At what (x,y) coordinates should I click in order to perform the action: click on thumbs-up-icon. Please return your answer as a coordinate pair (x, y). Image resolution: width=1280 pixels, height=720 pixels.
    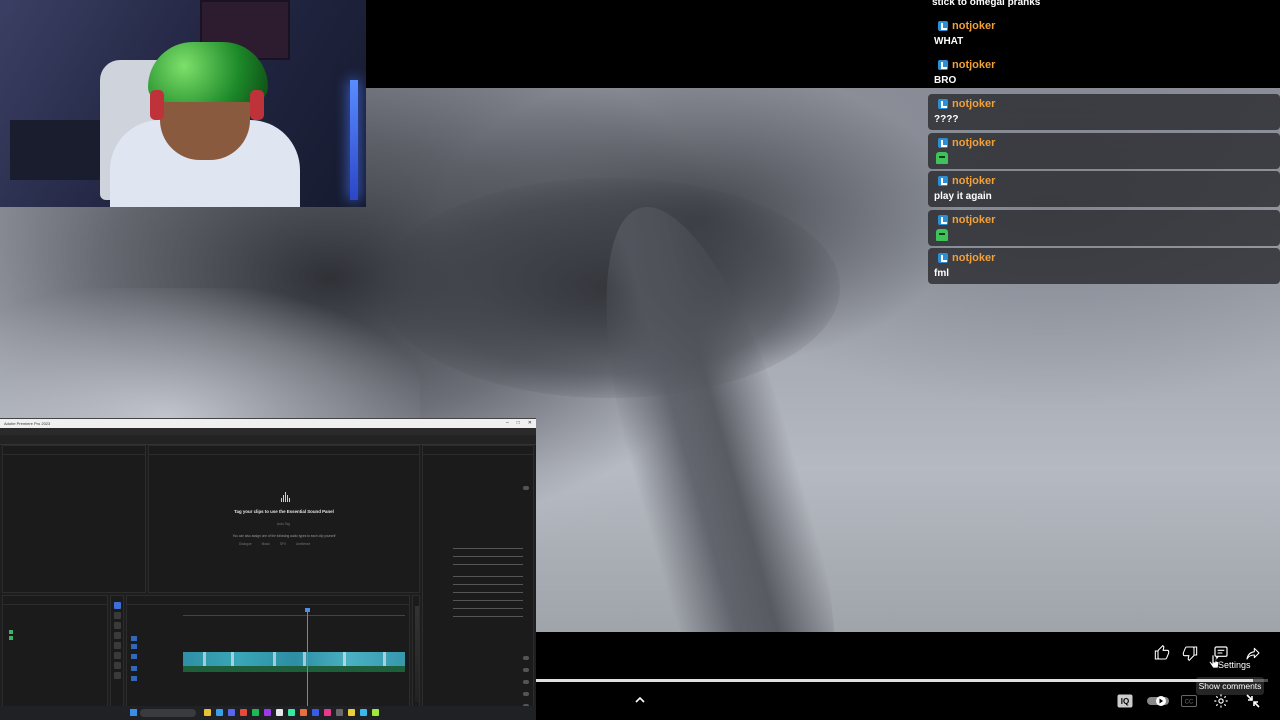
    Looking at the image, I should click on (1162, 652).